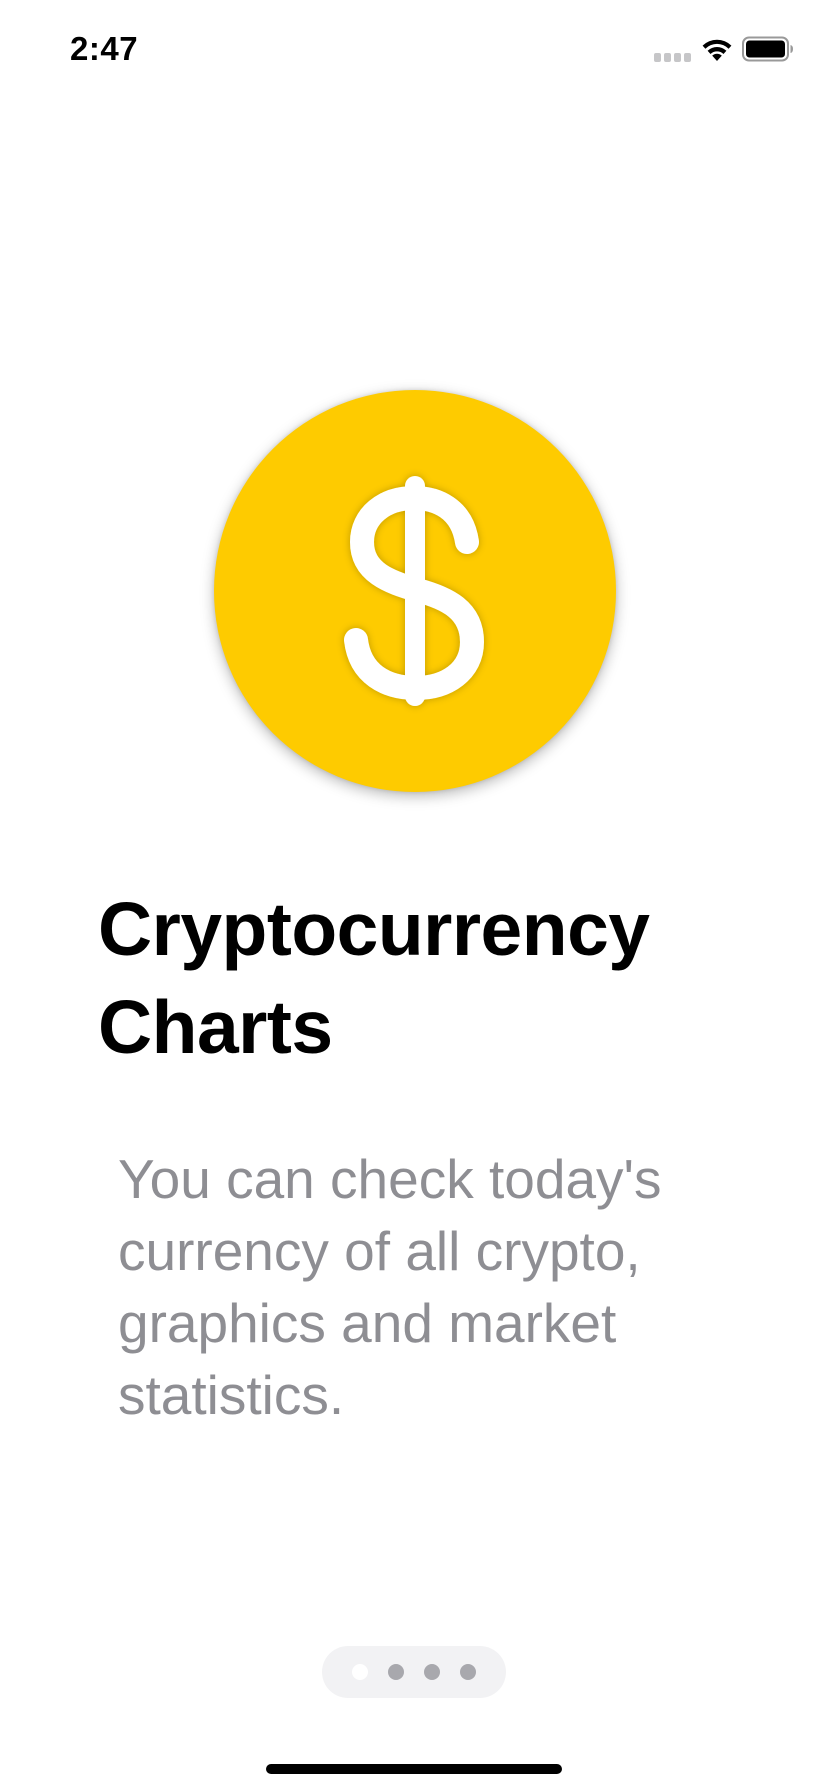 The width and height of the screenshot is (828, 1792). I want to click on cellular-signal-icon, so click(673, 57).